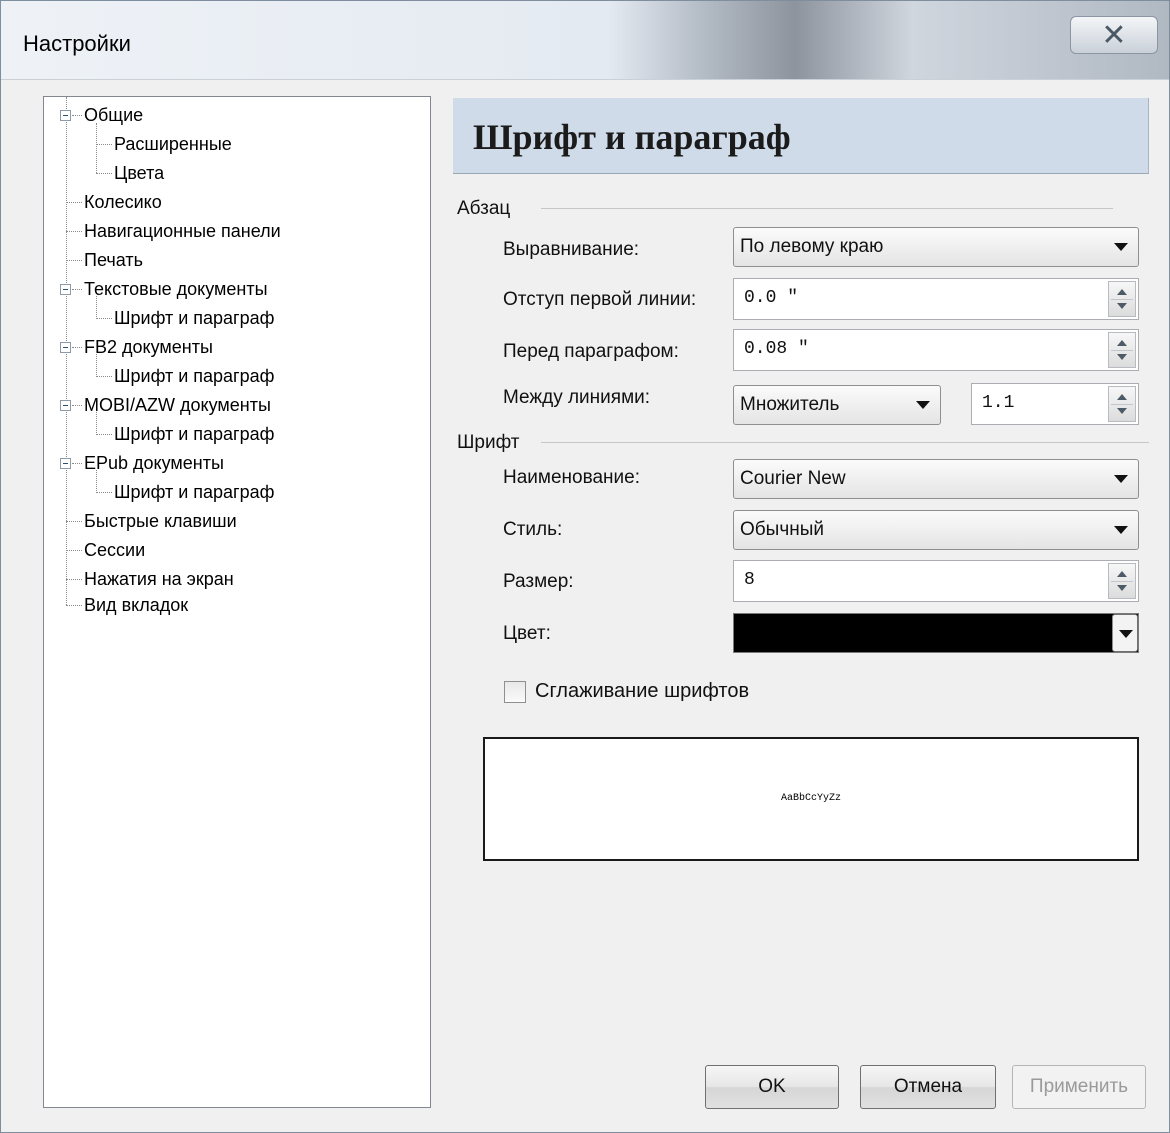 This screenshot has width=1170, height=1133. I want to click on font-preview: AaBbCcYyZz, so click(811, 799).